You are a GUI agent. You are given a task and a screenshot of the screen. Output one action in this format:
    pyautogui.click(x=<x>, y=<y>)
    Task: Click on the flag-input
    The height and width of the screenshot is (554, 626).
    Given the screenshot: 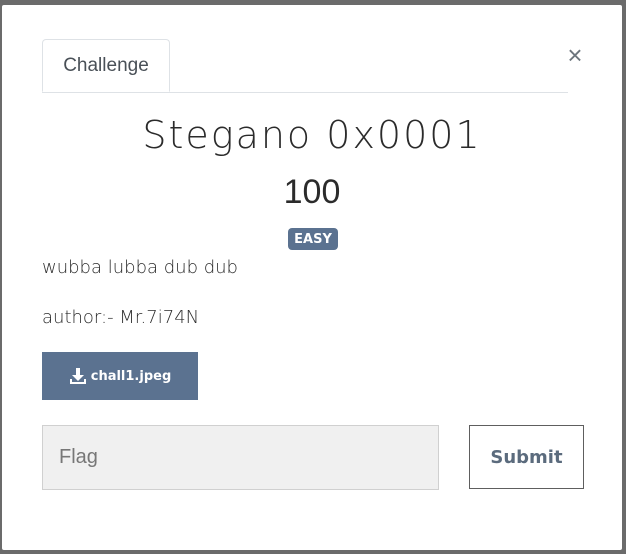 What is the action you would take?
    pyautogui.click(x=240, y=457)
    